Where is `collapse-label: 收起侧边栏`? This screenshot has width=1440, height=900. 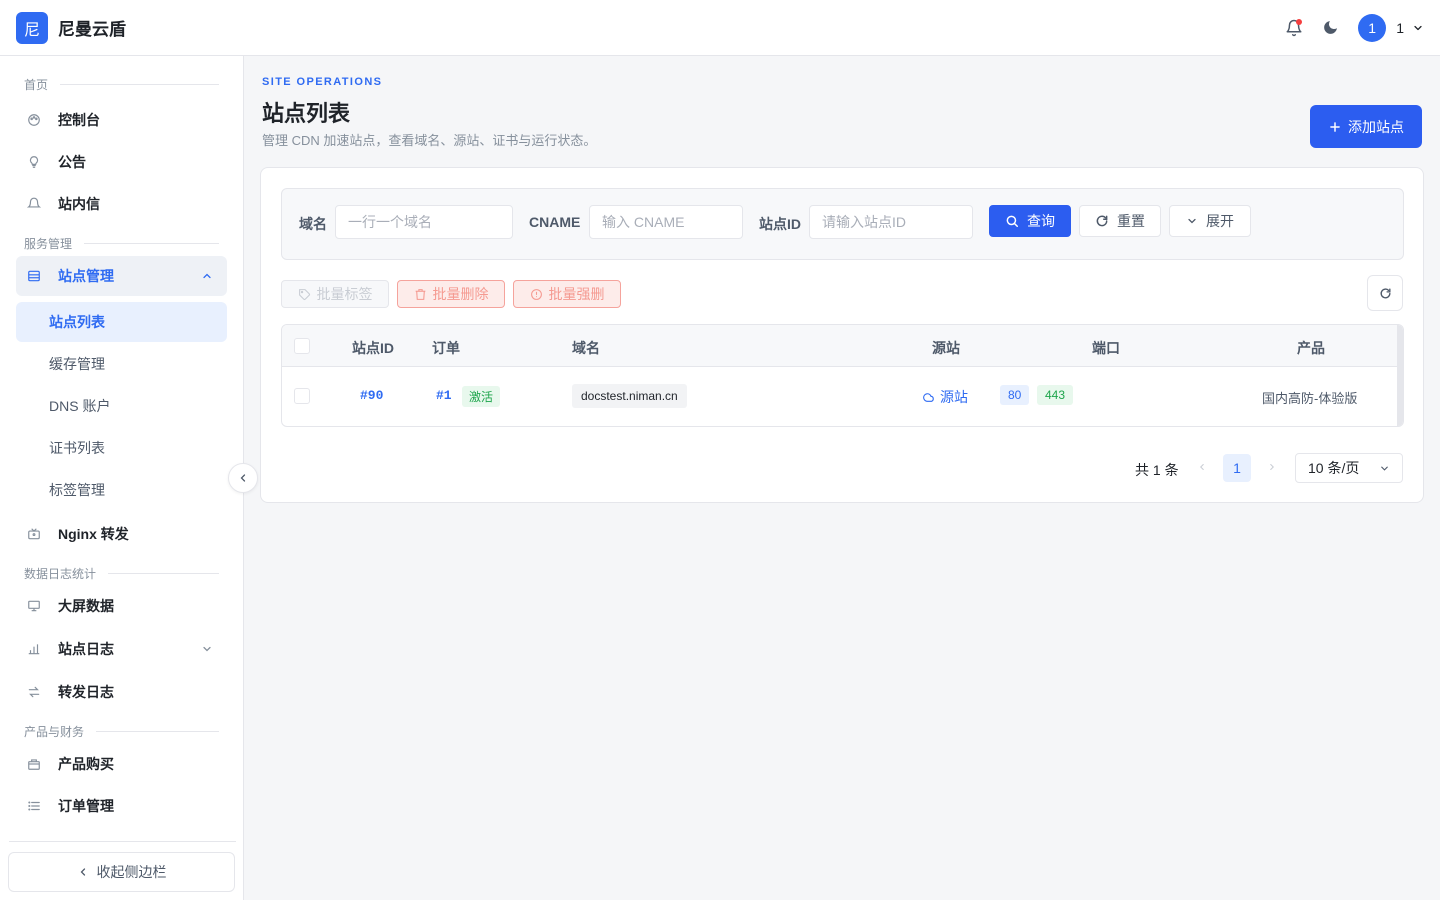 collapse-label: 收起侧边栏 is located at coordinates (131, 872).